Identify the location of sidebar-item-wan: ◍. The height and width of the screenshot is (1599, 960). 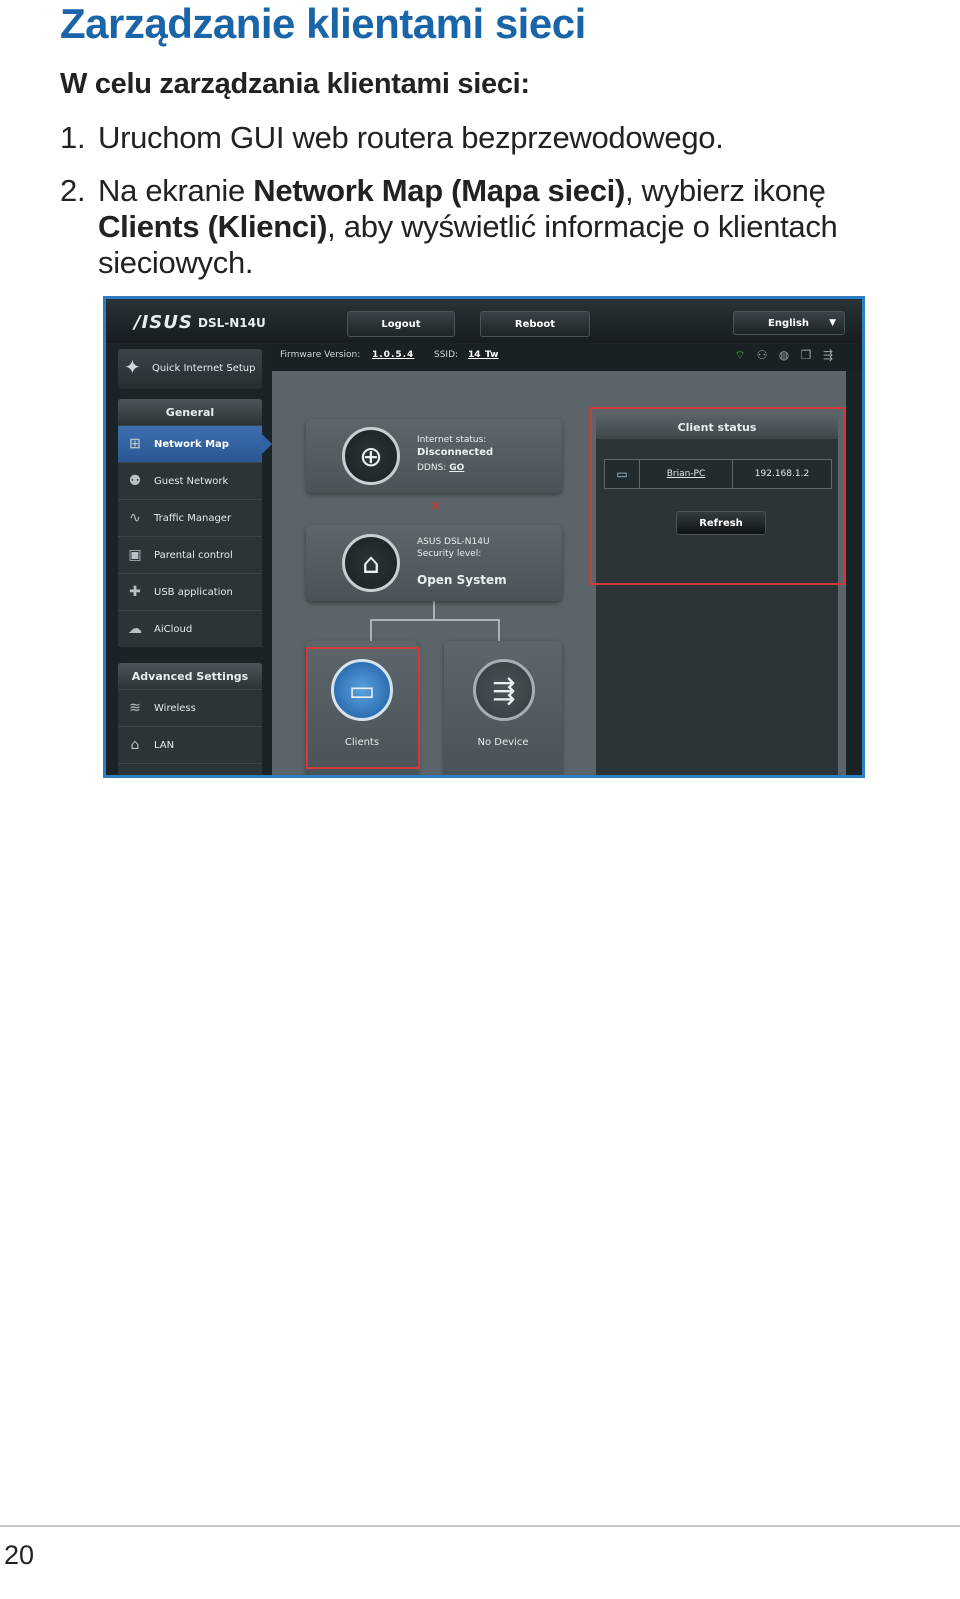
(190, 769).